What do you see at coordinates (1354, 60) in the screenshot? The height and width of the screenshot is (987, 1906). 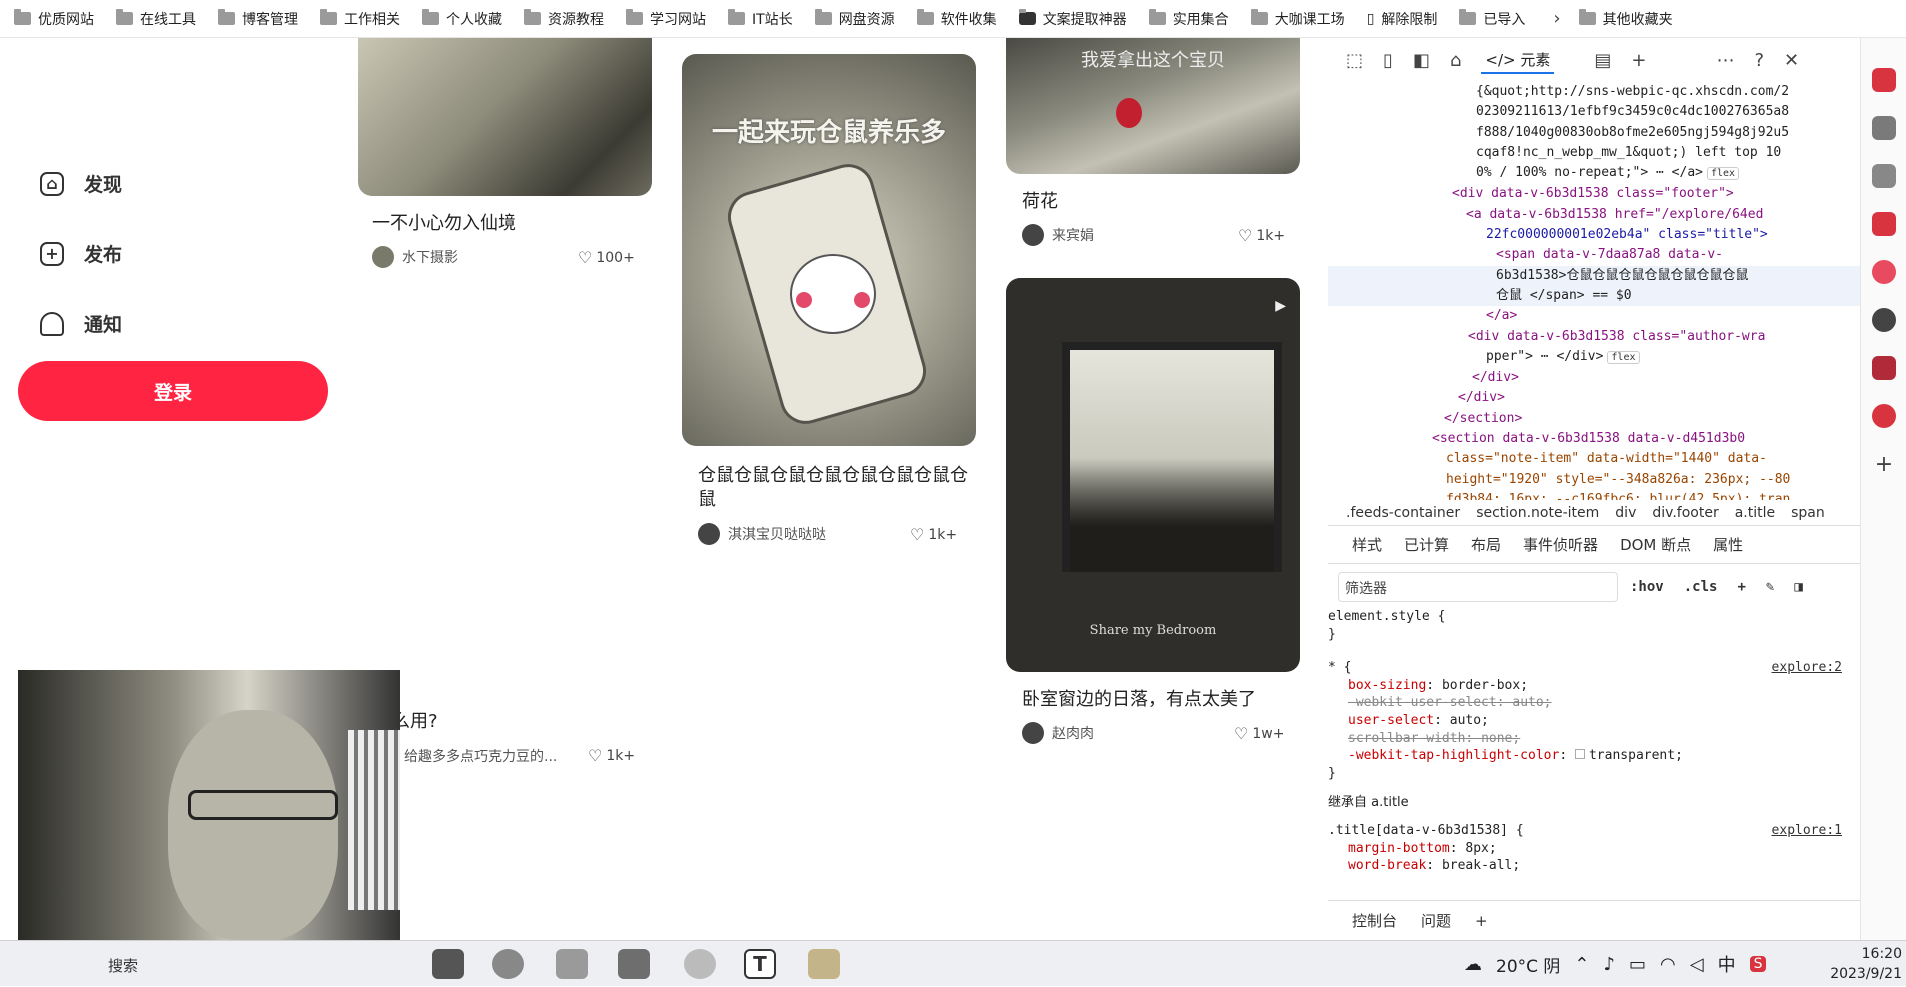 I see `inspect-icon: ⬚` at bounding box center [1354, 60].